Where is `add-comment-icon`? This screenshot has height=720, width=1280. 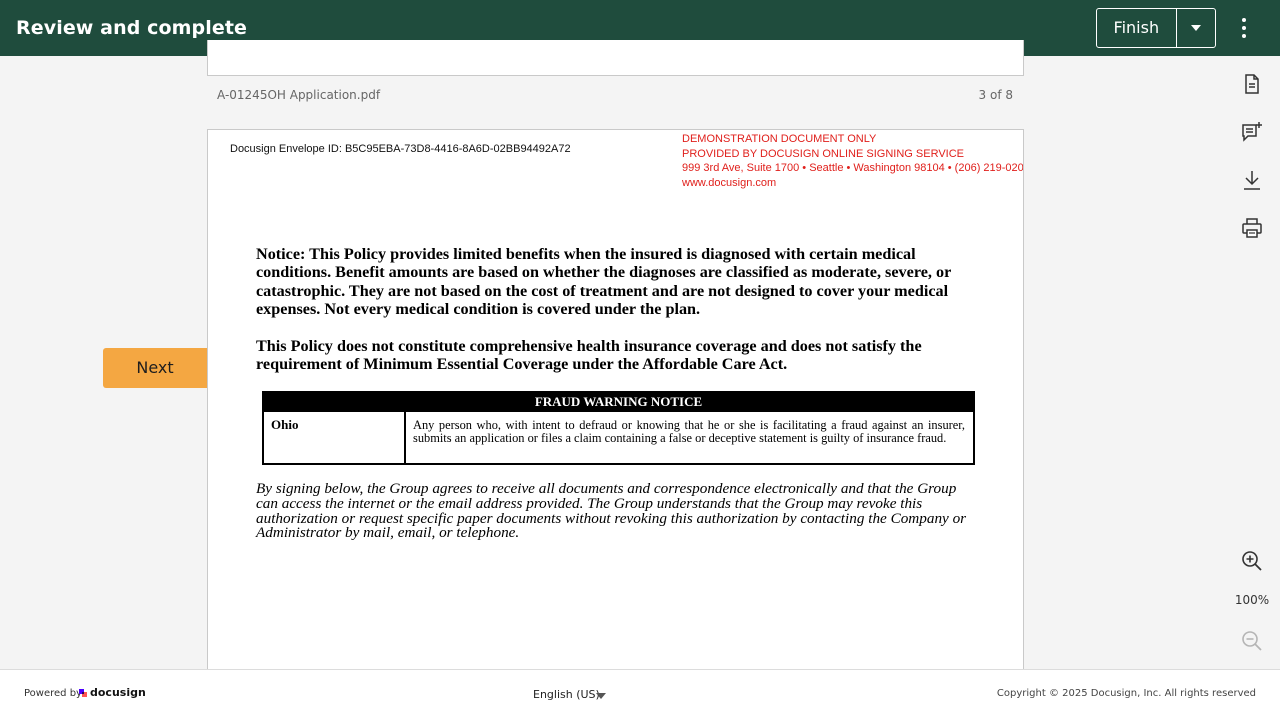 add-comment-icon is located at coordinates (1252, 132).